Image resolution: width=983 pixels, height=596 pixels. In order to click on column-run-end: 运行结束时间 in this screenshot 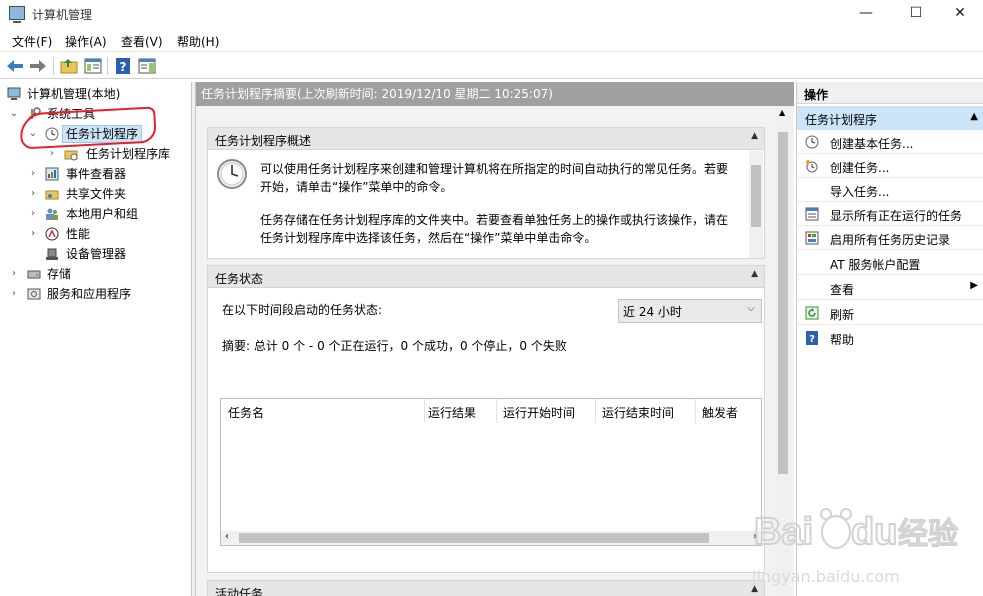, I will do `click(645, 411)`.